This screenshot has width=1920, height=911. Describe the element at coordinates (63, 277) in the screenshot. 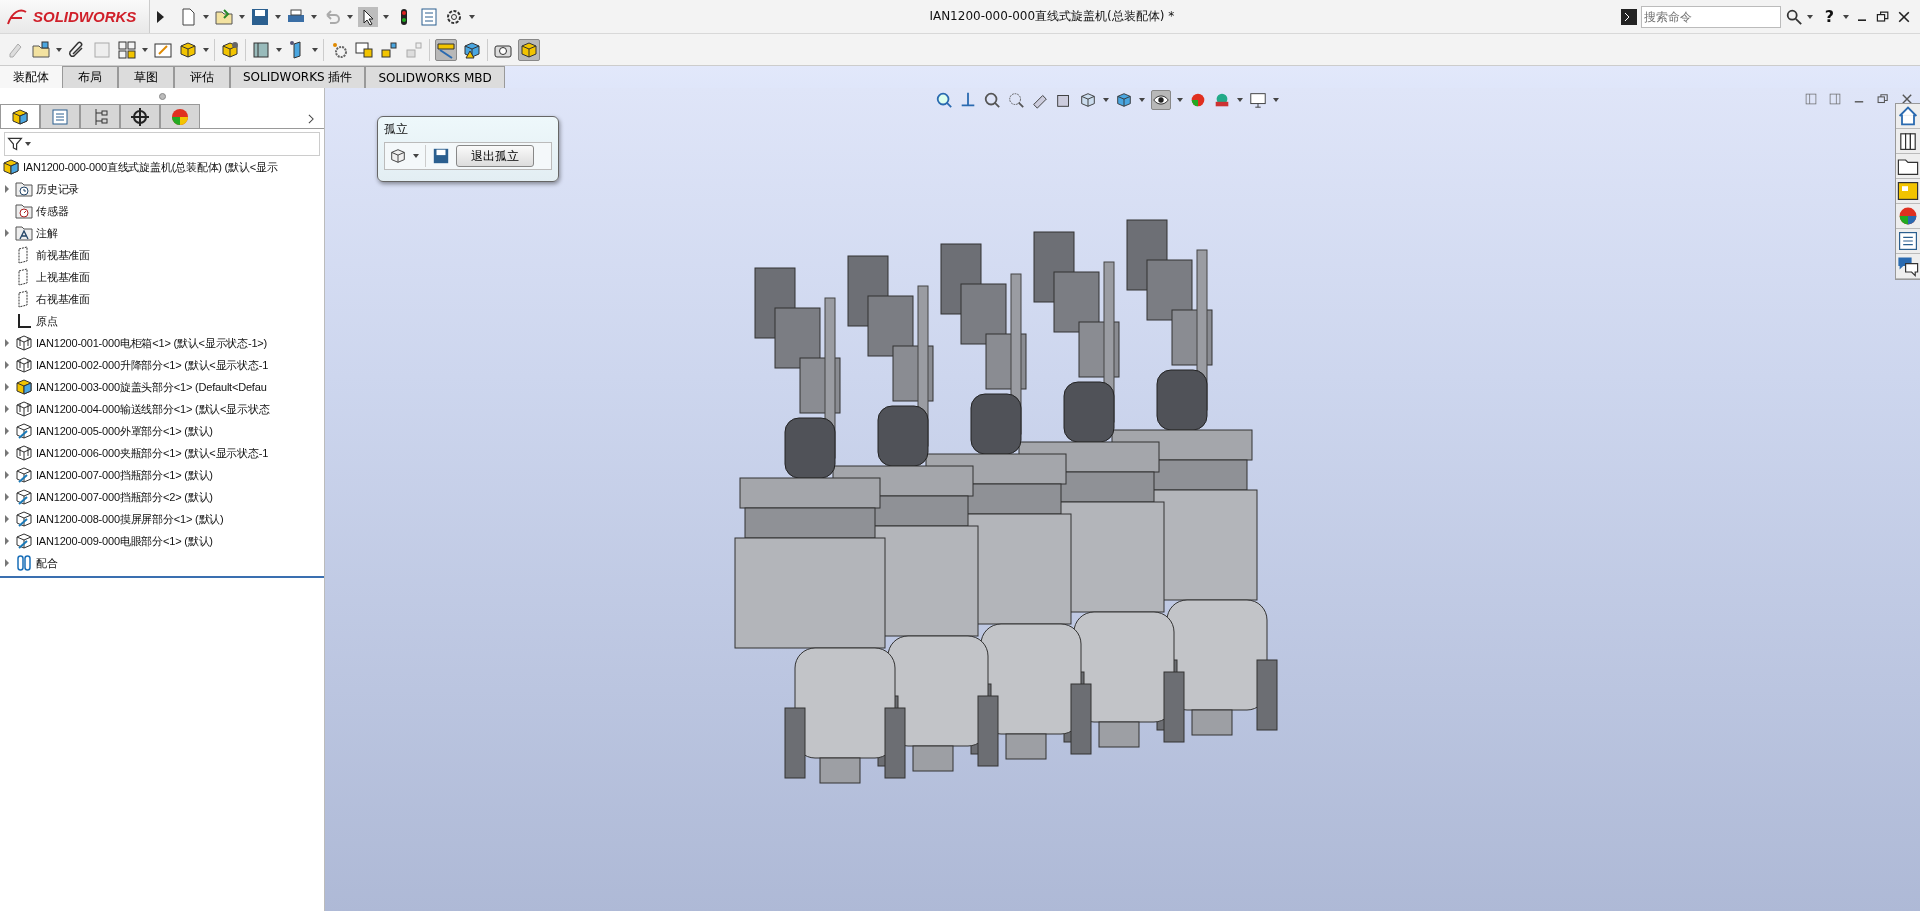

I see `tree-item: 上视基准面` at that location.